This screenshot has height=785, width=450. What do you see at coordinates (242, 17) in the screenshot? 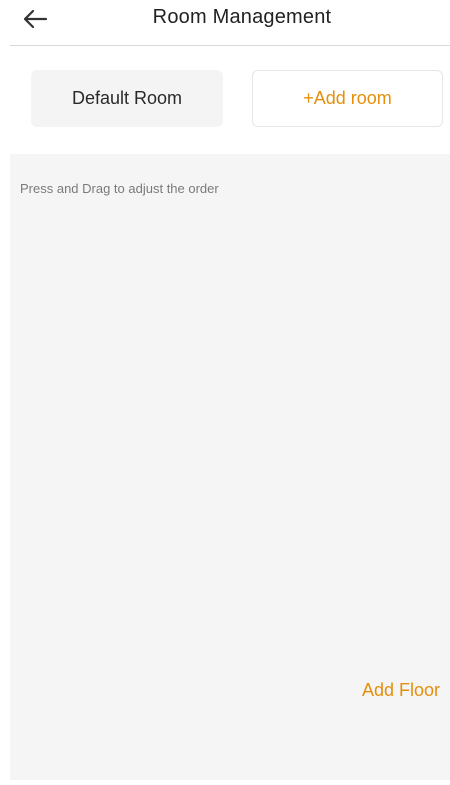
I see `page-title: Room Management` at bounding box center [242, 17].